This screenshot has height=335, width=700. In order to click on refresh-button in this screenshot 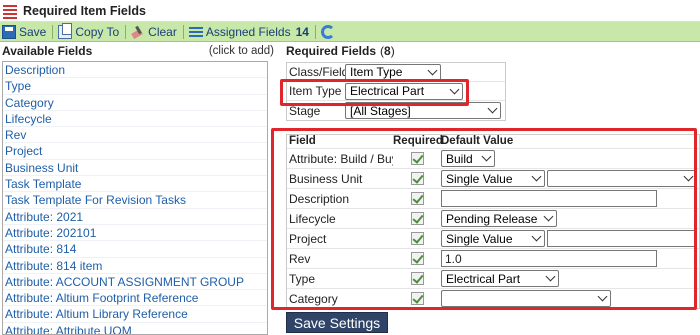, I will do `click(329, 32)`.